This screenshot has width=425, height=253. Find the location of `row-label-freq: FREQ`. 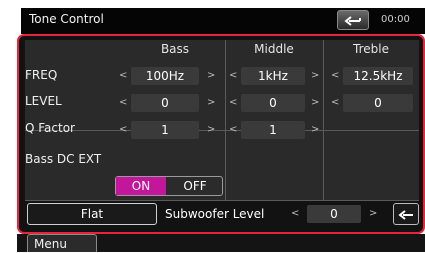

row-label-freq: FREQ is located at coordinates (41, 75).